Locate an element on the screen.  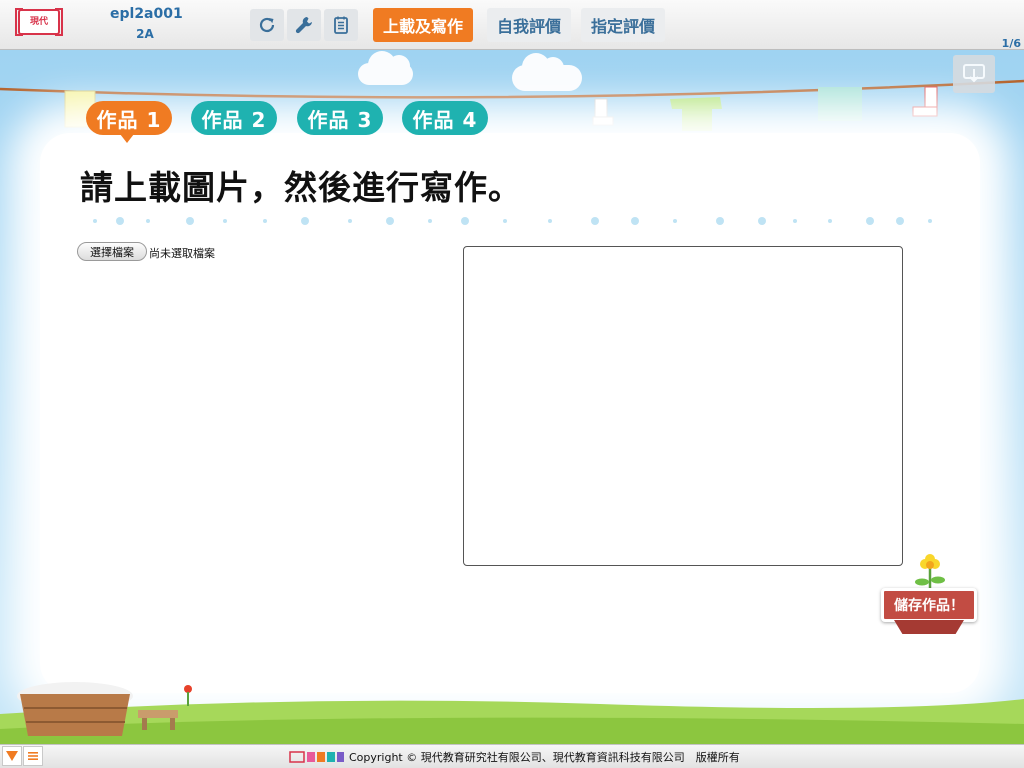
tab-upload-and-write: 上載及寫作 is located at coordinates (423, 25).